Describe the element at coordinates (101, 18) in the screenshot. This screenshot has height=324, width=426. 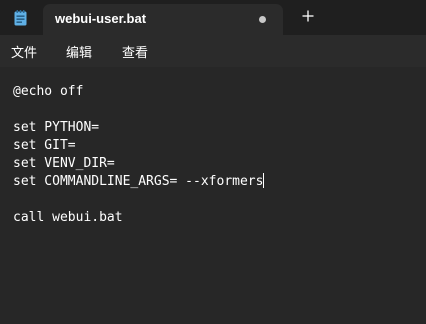
I see `tab-title: webui-user.bat` at that location.